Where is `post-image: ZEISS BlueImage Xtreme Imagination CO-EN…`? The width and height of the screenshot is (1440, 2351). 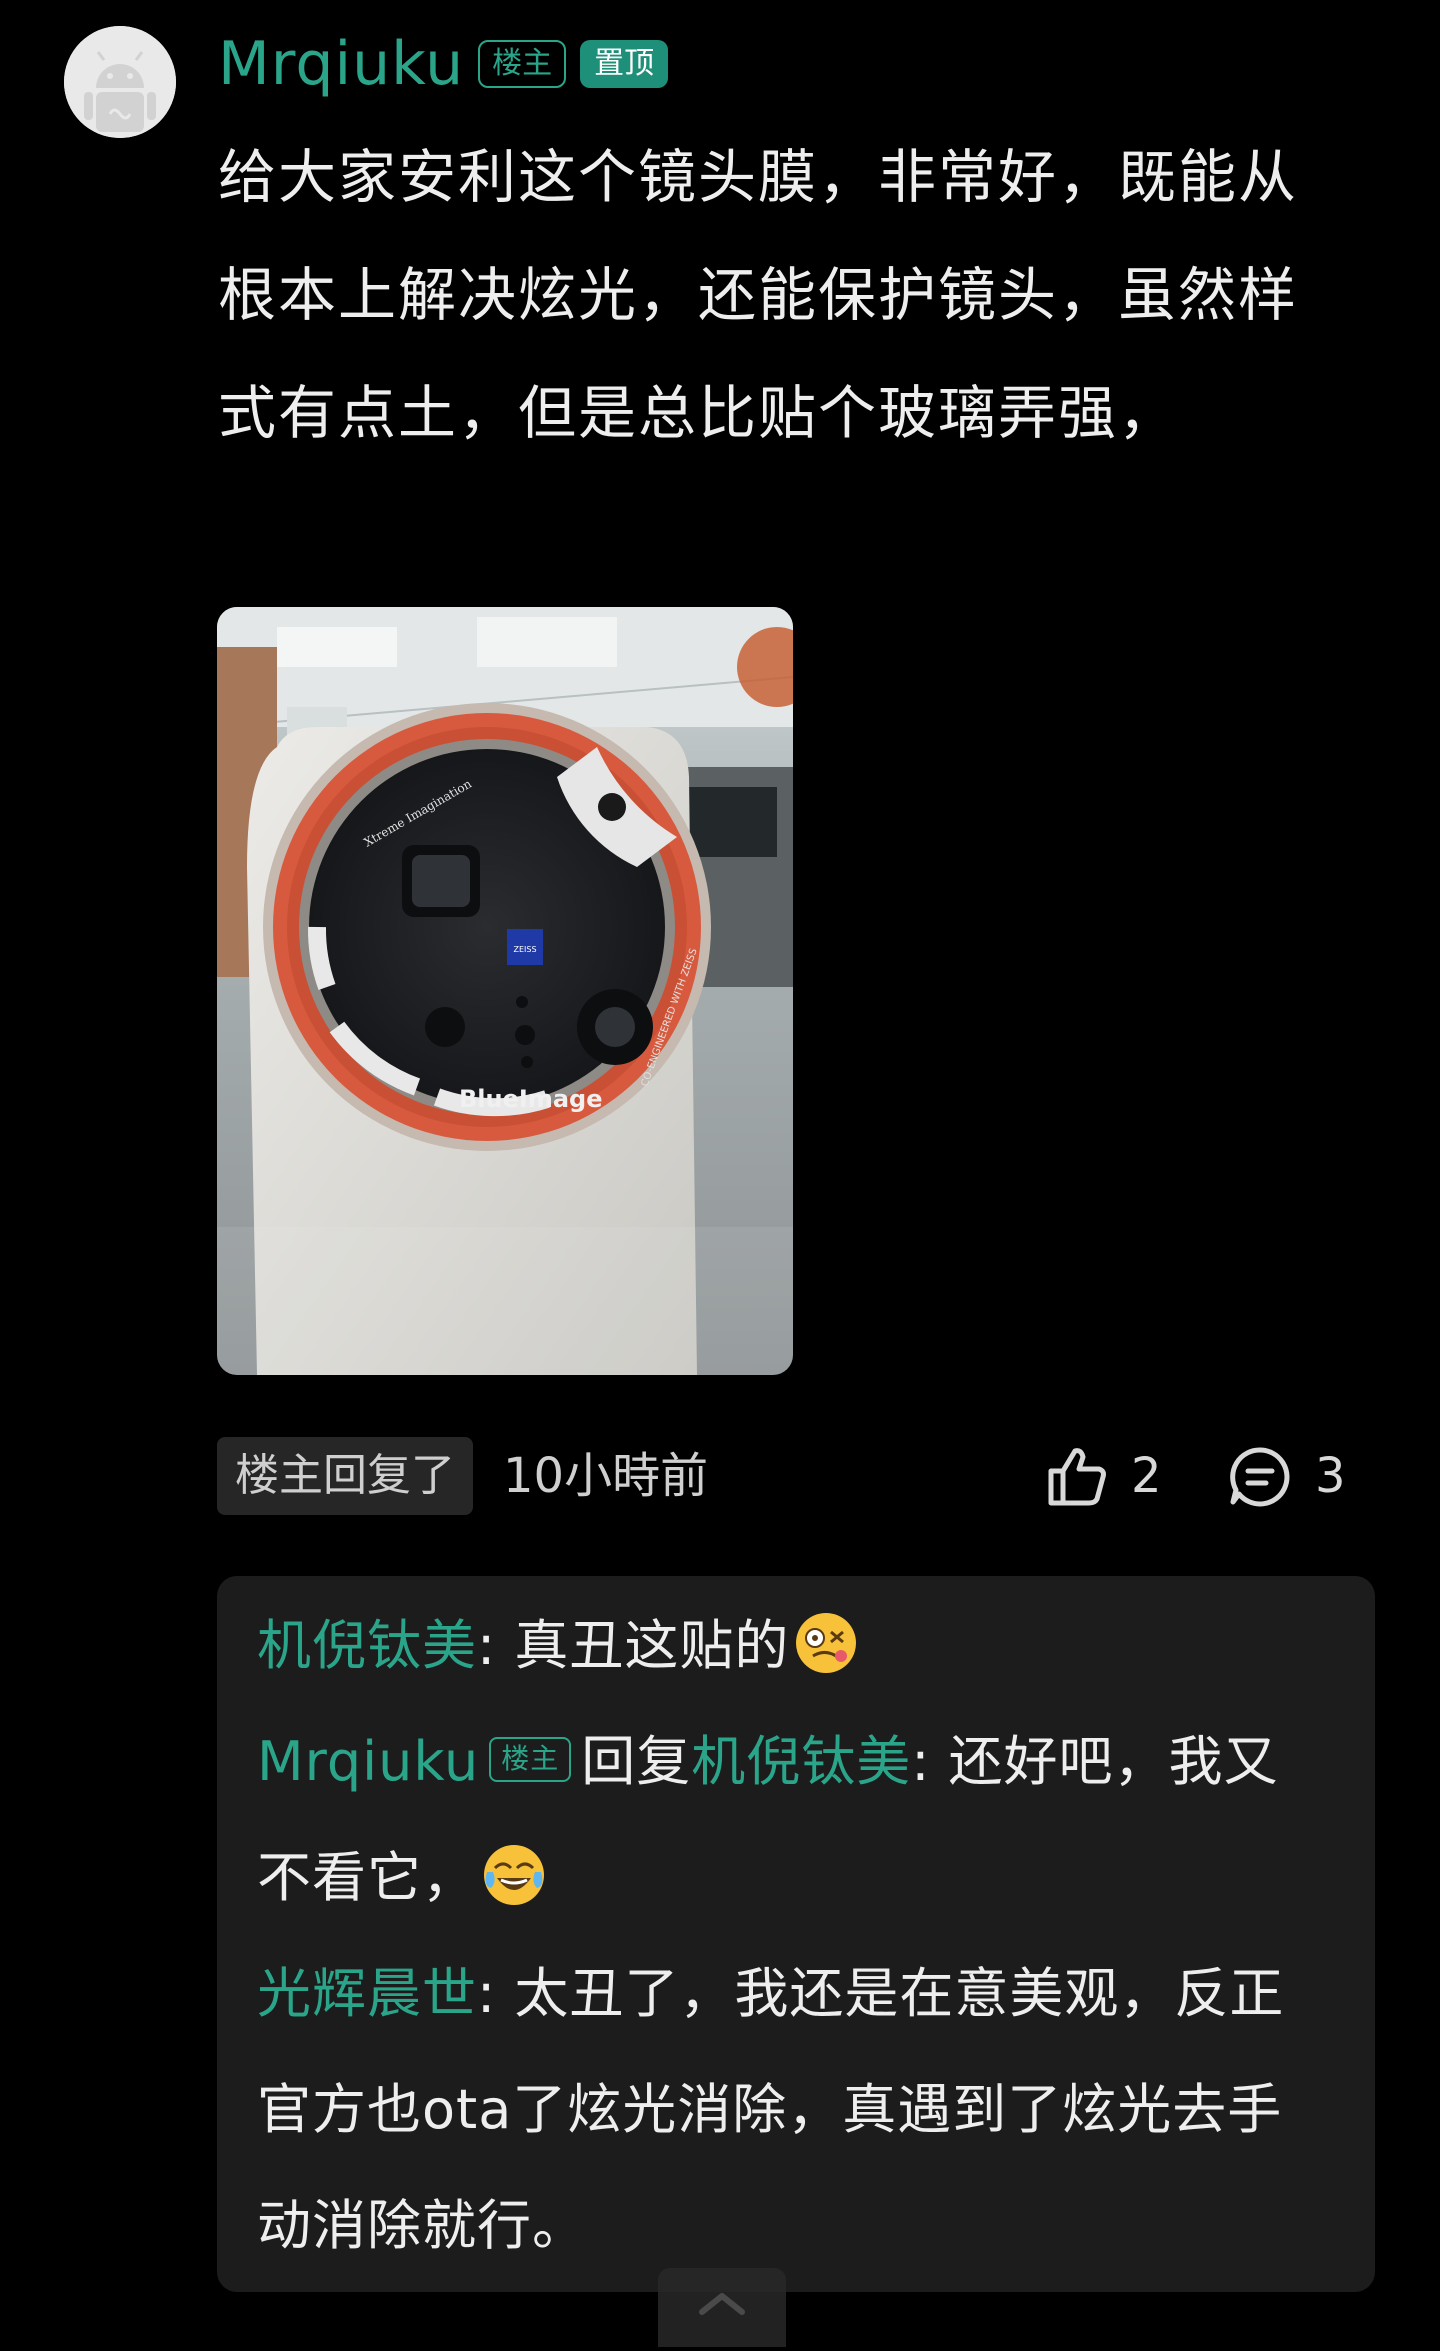
post-image: ZEISS BlueImage Xtreme Imagination CO-EN… is located at coordinates (505, 991).